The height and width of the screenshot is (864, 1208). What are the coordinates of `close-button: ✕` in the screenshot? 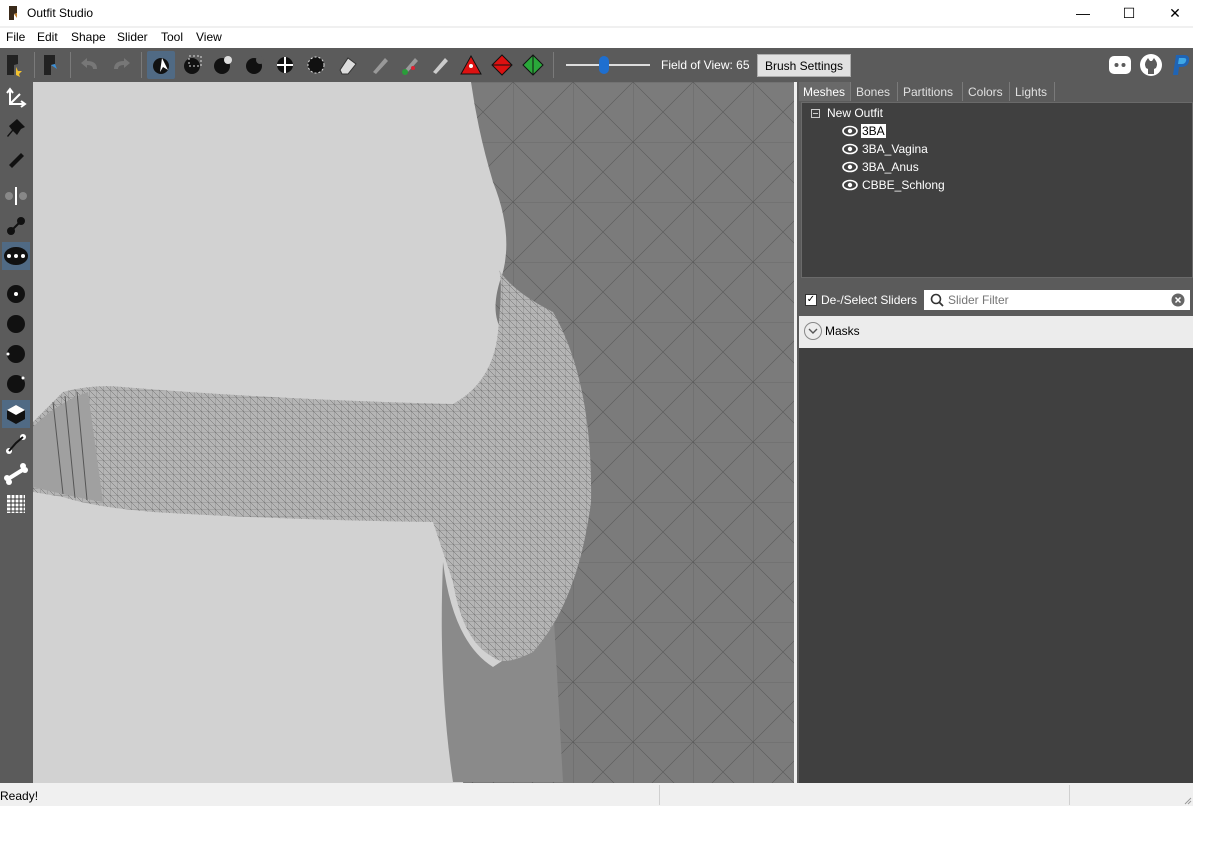 It's located at (1175, 13).